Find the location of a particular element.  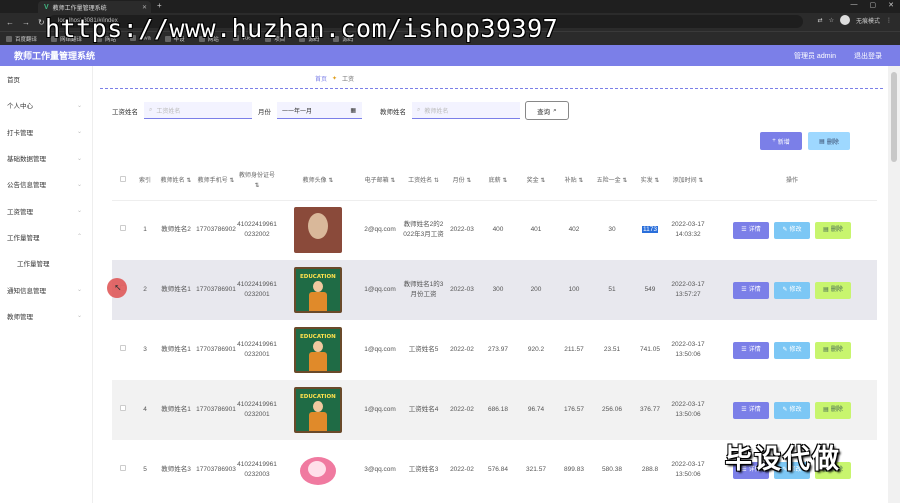

month-input: 一一年一月 ▦ is located at coordinates (319, 110).